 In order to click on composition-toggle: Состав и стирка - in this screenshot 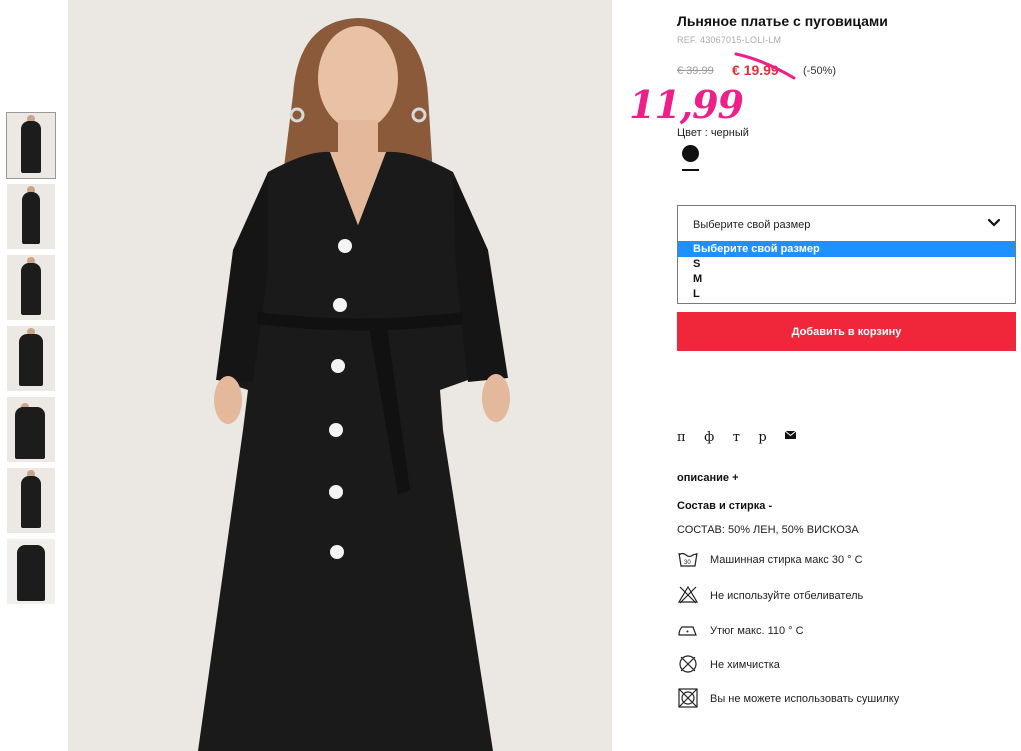, I will do `click(724, 506)`.